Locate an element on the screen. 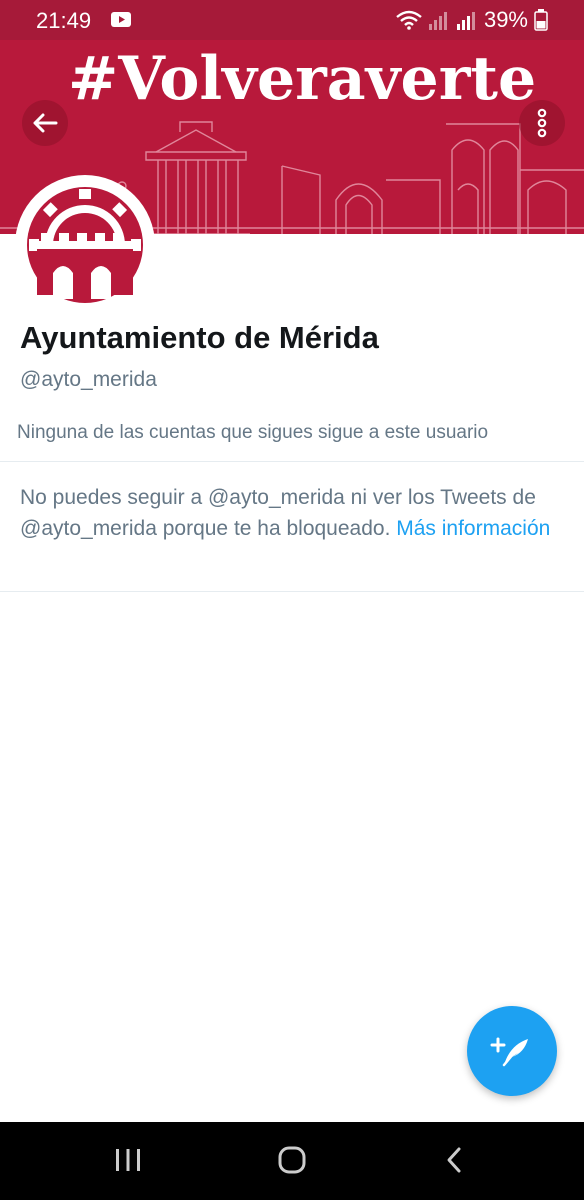  compose-tweet-button is located at coordinates (512, 1051).